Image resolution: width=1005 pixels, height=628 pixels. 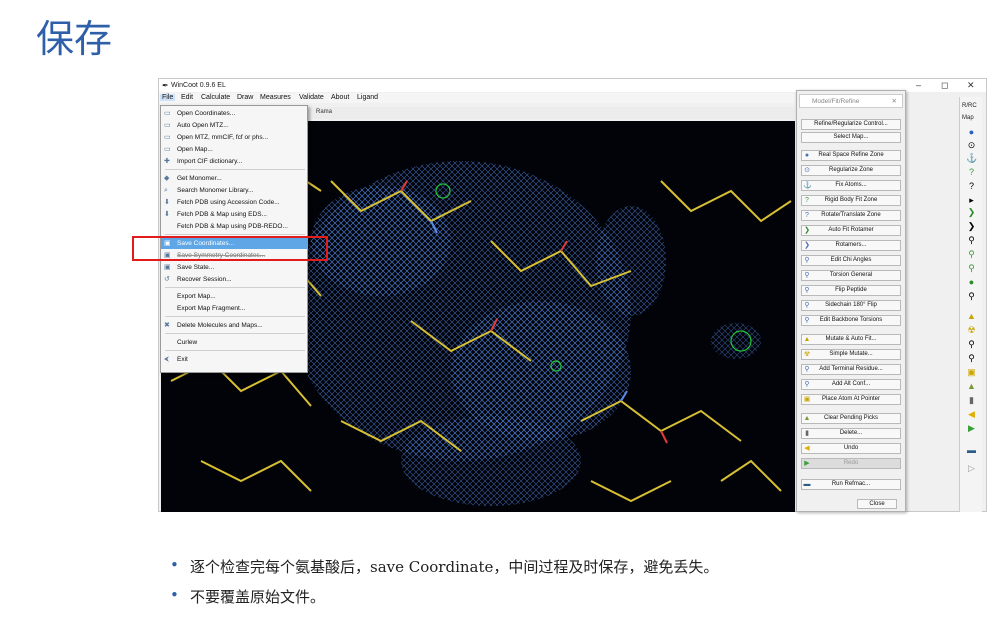 What do you see at coordinates (168, 97) in the screenshot?
I see `menu-file: File` at bounding box center [168, 97].